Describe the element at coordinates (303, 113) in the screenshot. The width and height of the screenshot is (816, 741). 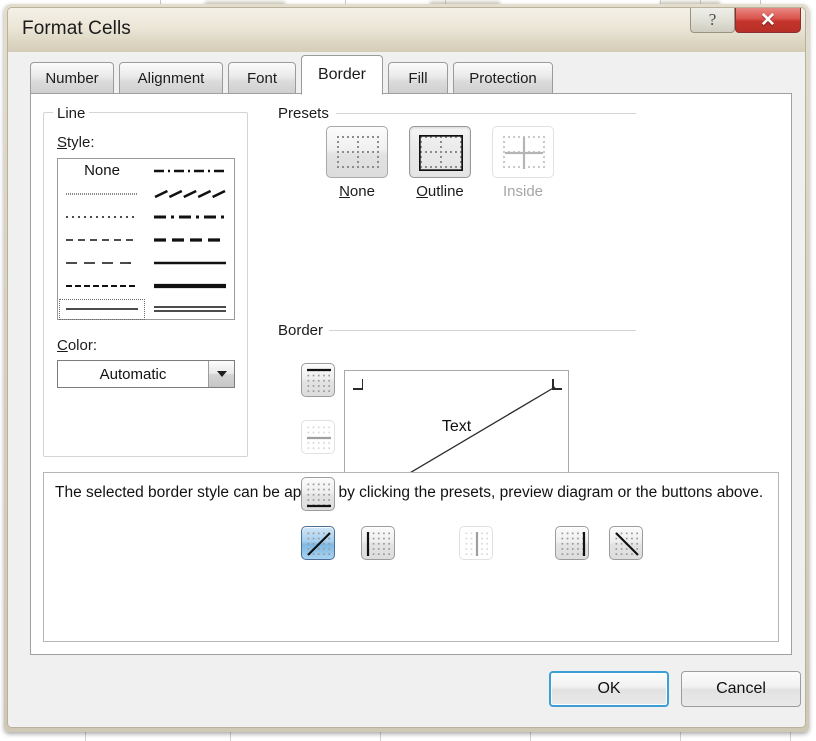
I see `presets-group-label: Presets` at that location.